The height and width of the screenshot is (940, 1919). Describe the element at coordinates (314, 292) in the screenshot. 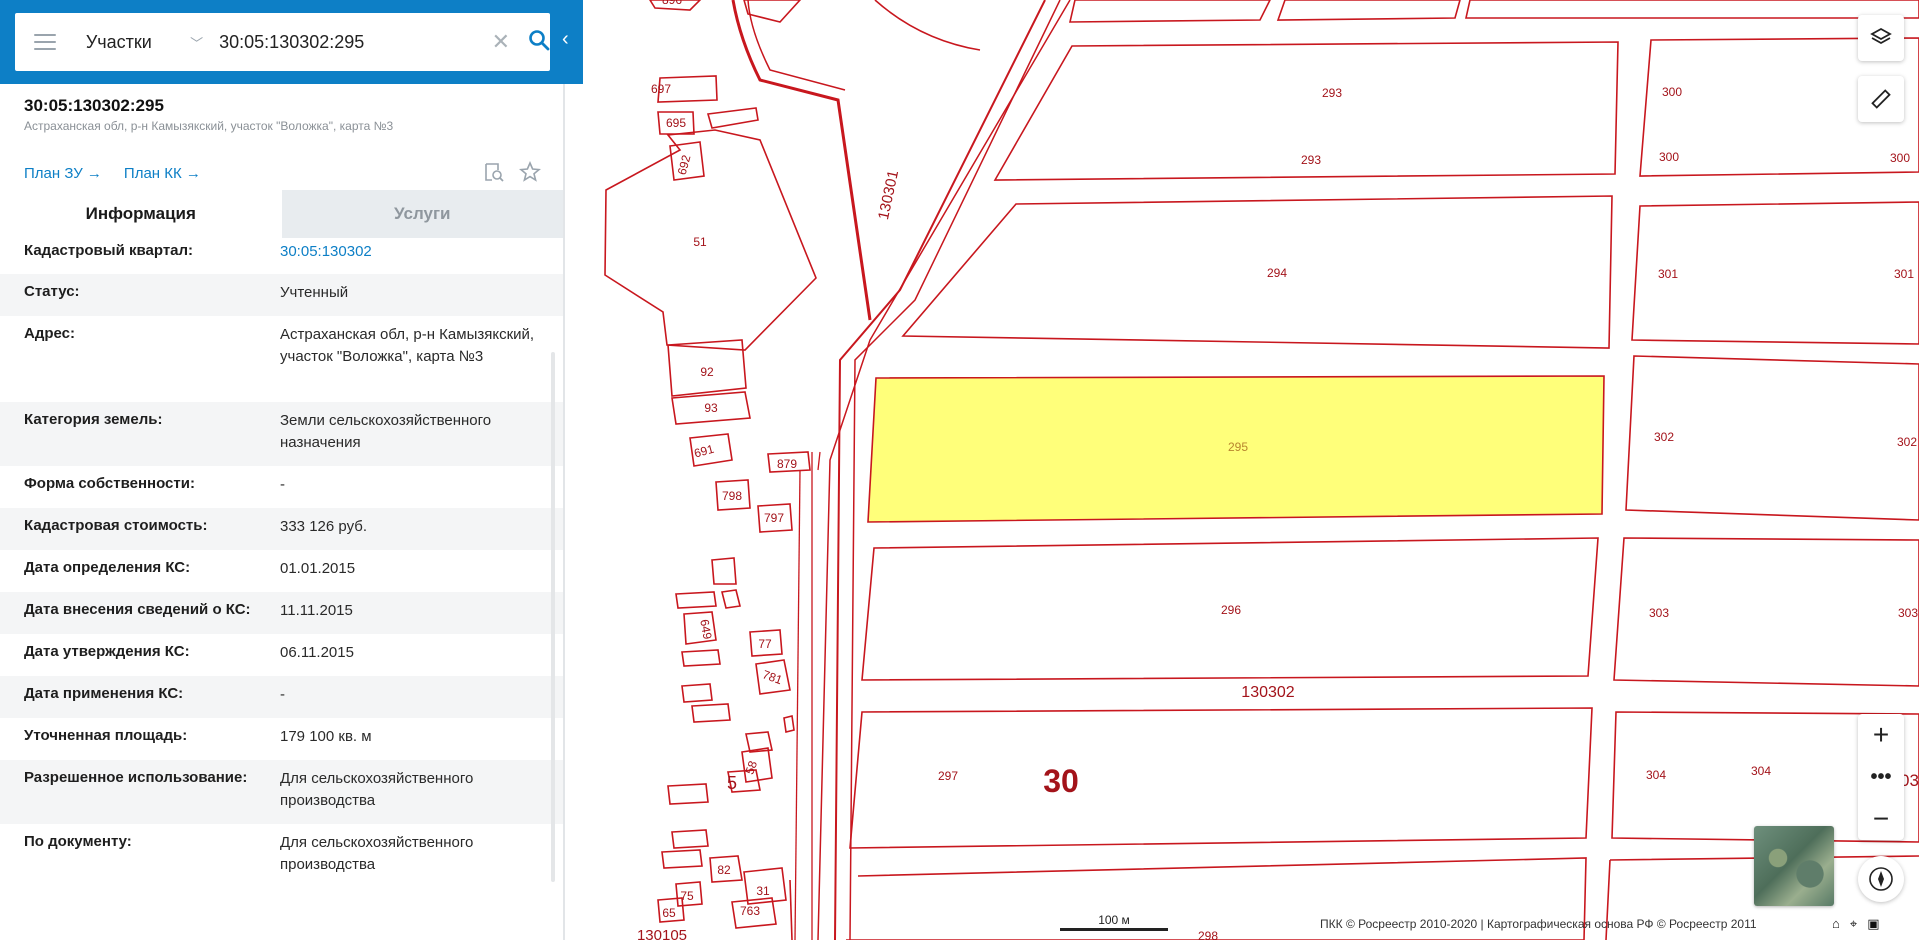

I see `info-value: Учтенный` at that location.